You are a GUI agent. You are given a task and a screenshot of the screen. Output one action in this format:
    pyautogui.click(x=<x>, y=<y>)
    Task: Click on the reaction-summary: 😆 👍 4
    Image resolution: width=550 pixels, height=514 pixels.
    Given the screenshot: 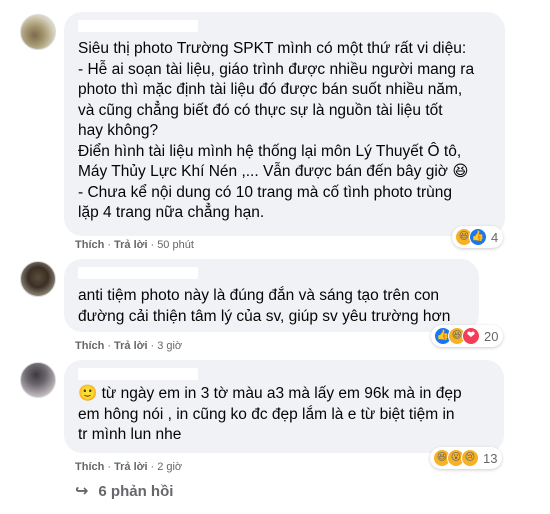 What is the action you would take?
    pyautogui.click(x=478, y=237)
    